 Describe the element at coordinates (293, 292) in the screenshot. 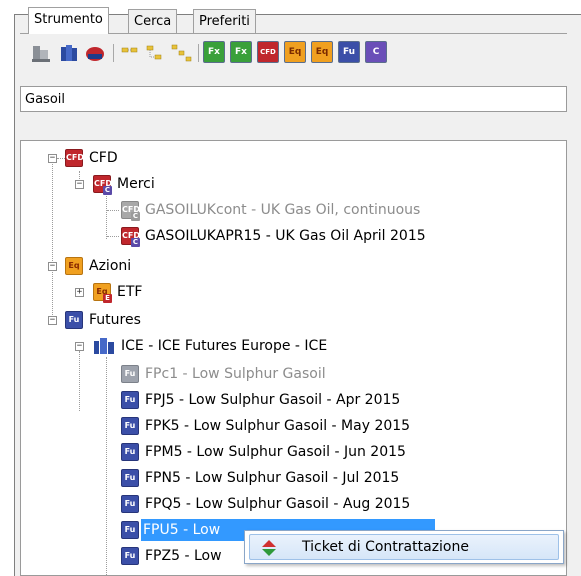

I see `tree-node-etf: + Eq E ETF` at that location.